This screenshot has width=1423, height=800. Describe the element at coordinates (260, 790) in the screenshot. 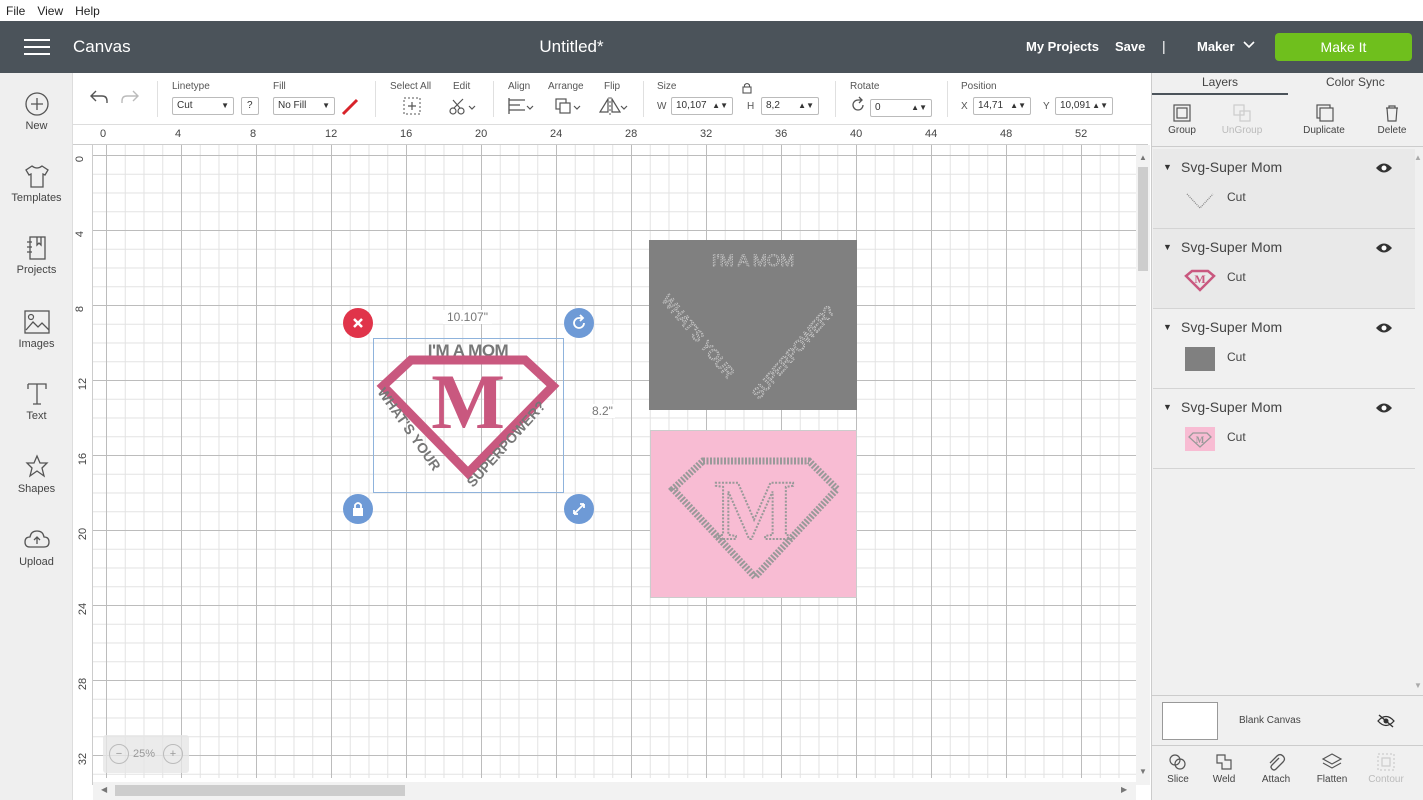

I see `horizontal-scroll-thumb` at that location.